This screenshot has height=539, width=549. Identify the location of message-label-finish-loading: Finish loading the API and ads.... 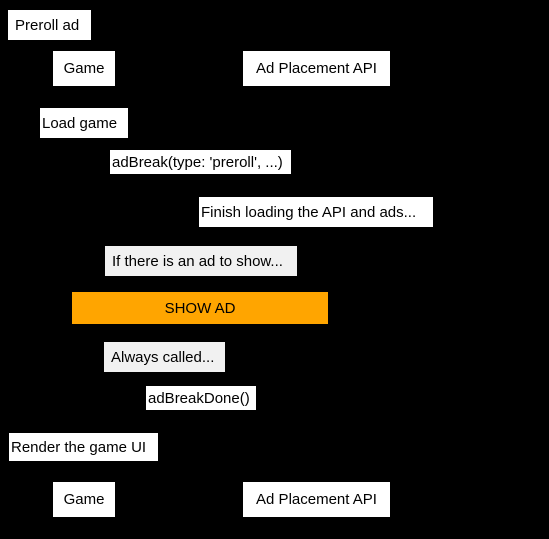
(316, 212).